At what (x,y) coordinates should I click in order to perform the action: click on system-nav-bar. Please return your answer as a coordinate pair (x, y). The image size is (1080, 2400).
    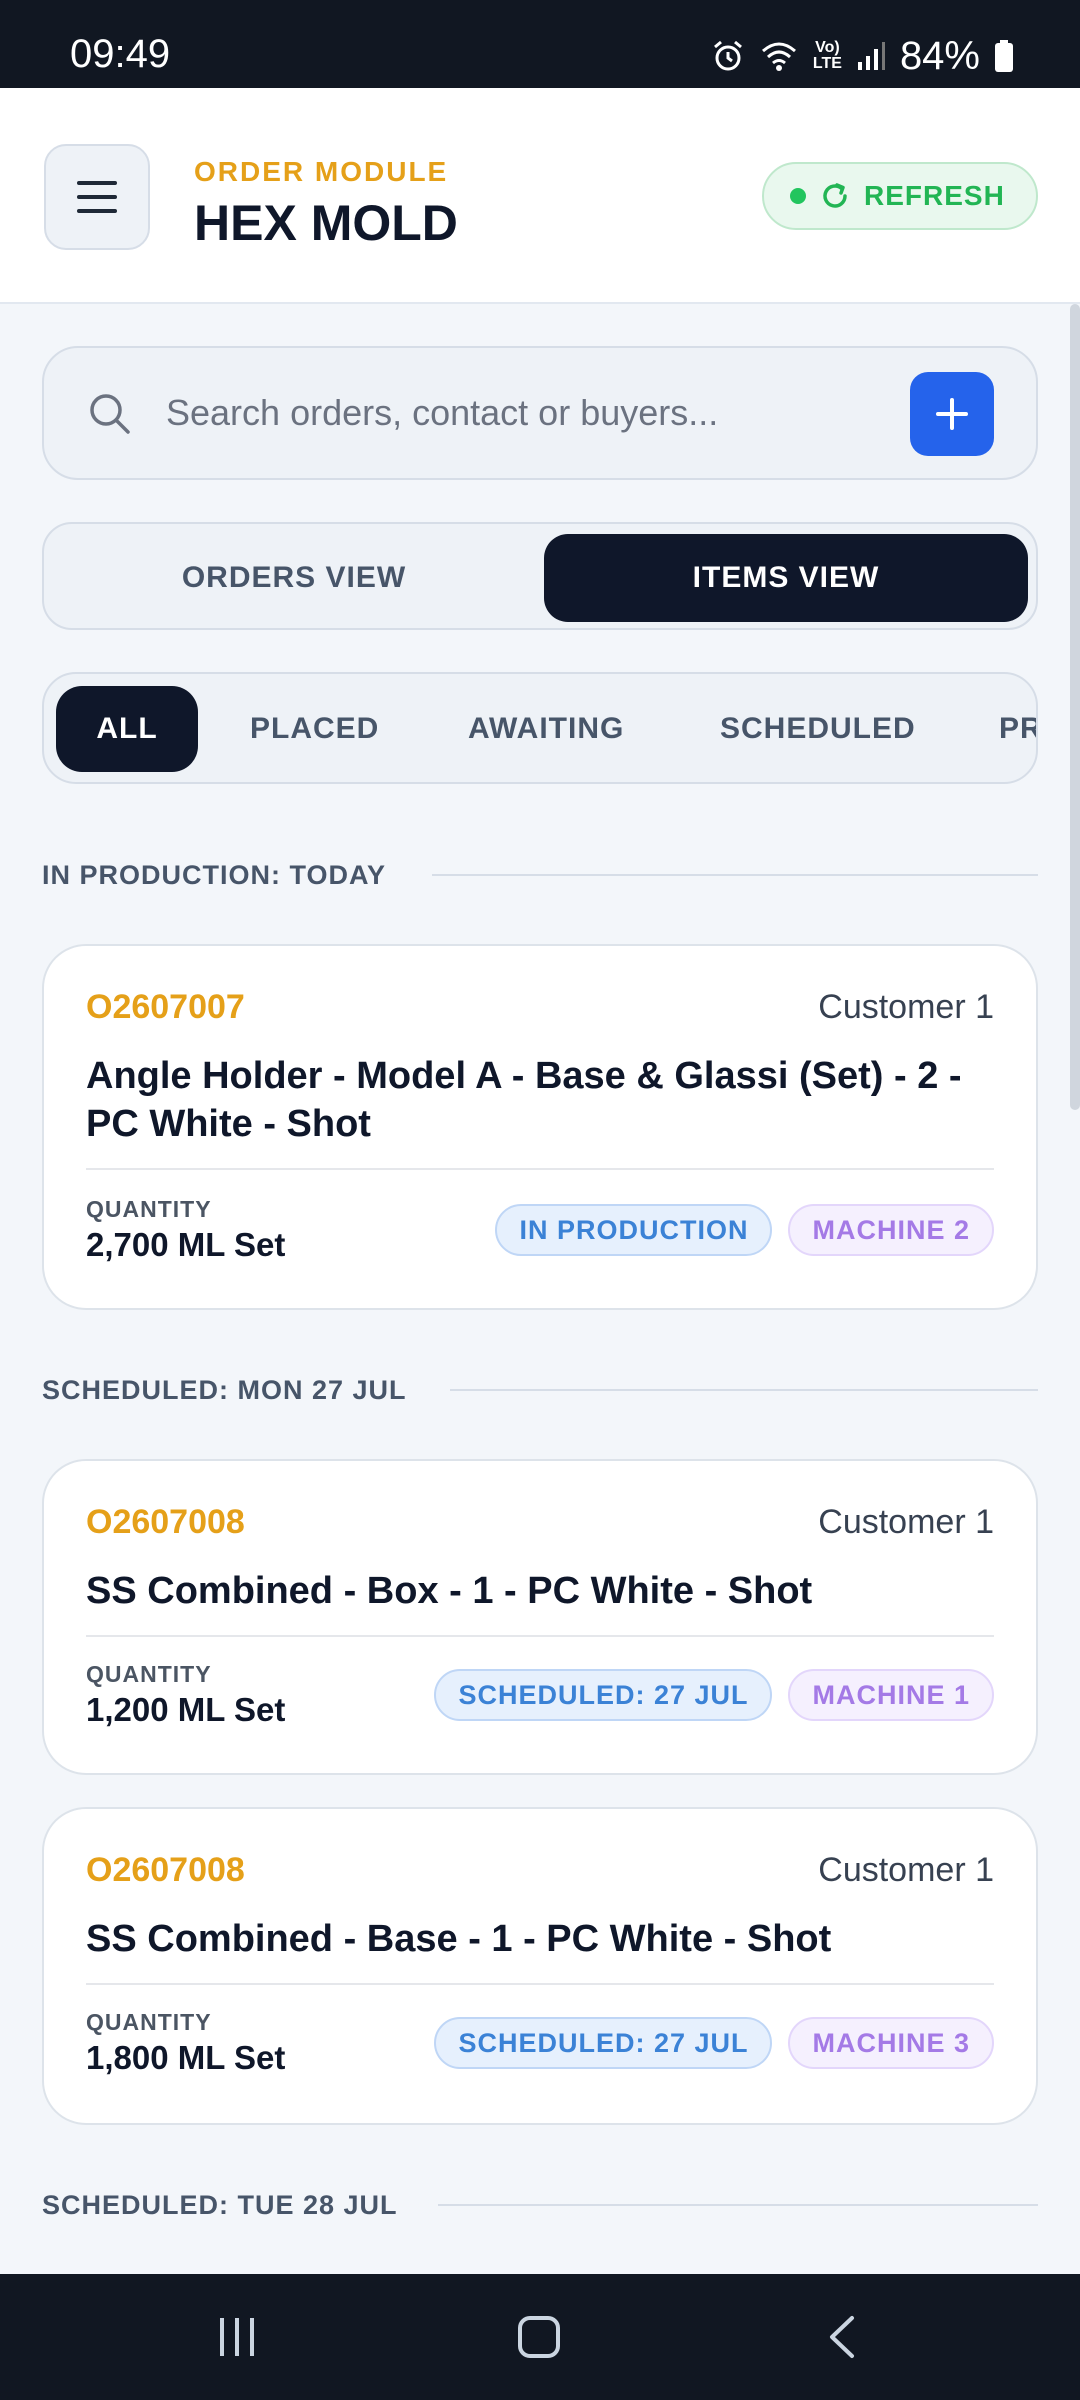
    Looking at the image, I should click on (540, 2337).